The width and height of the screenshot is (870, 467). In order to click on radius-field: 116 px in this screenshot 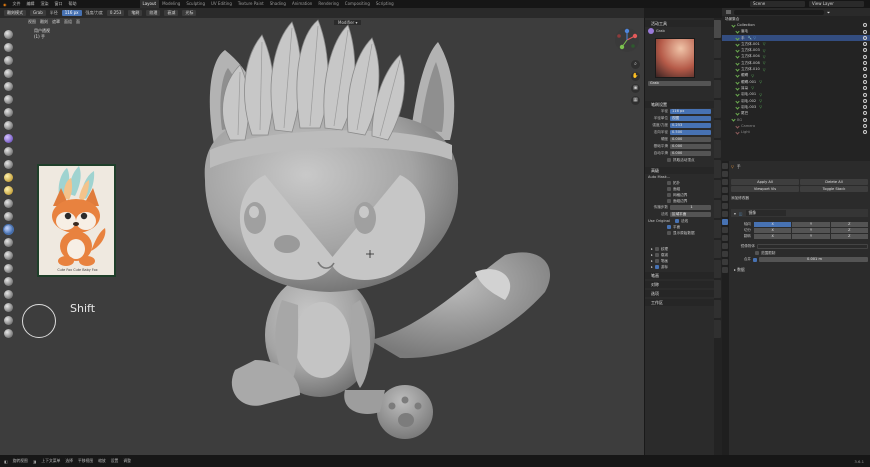, I will do `click(71, 13)`.